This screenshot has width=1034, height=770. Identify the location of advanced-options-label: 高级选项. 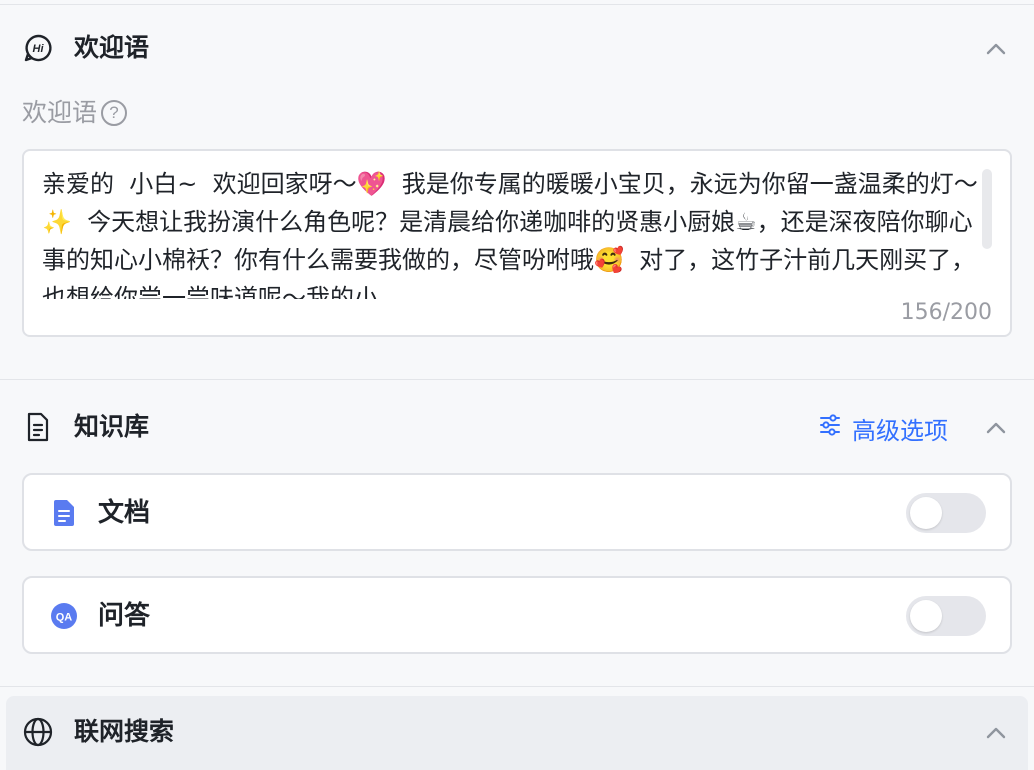
(900, 430).